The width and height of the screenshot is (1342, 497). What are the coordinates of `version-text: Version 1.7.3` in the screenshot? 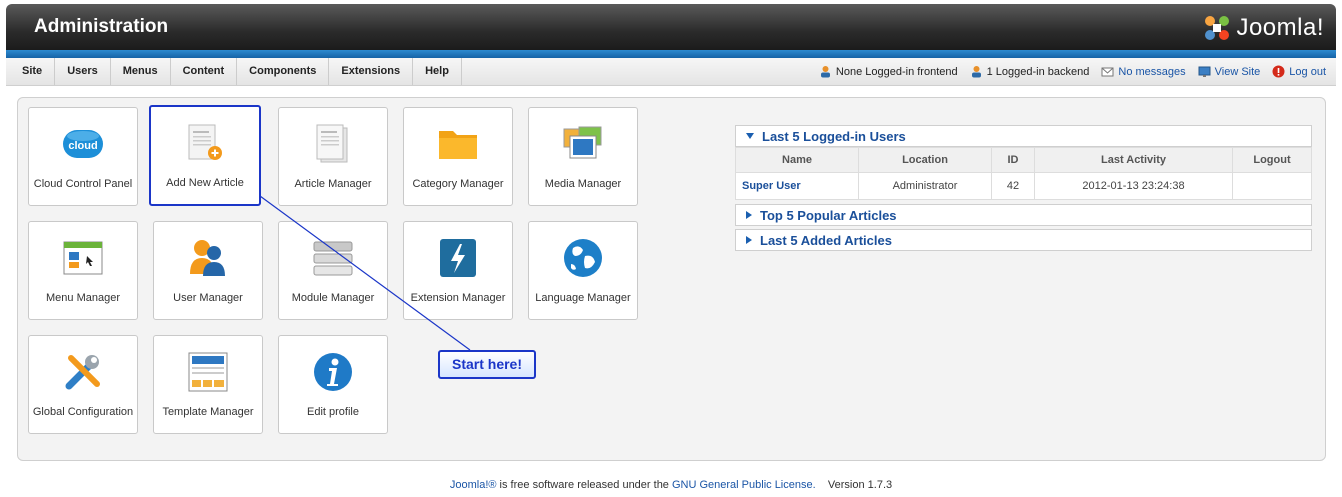 It's located at (860, 485).